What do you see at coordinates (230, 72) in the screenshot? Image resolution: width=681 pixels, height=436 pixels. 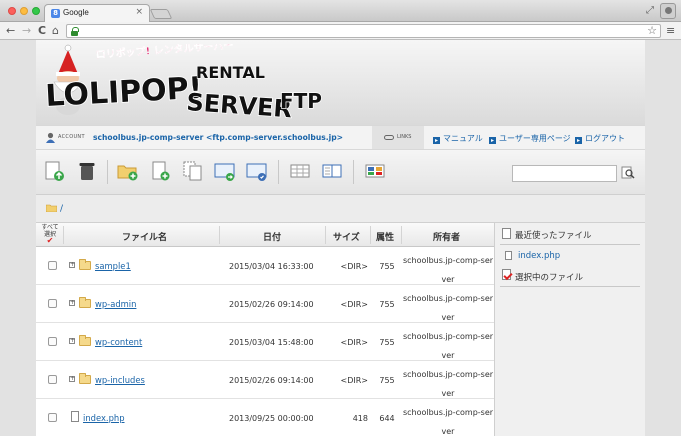 I see `logo-rental: RENTAL` at bounding box center [230, 72].